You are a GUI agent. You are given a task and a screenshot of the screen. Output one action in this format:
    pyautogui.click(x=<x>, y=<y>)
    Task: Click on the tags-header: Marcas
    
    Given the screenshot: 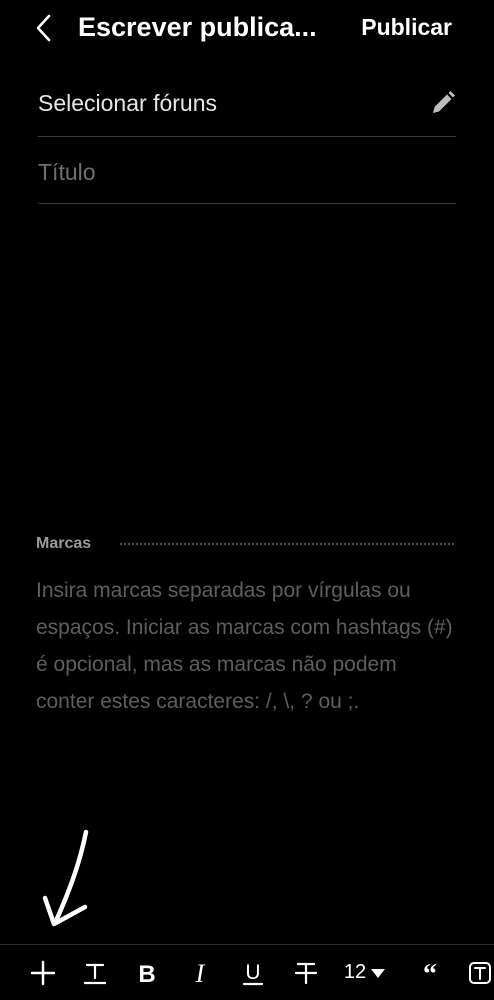 What is the action you would take?
    pyautogui.click(x=245, y=544)
    